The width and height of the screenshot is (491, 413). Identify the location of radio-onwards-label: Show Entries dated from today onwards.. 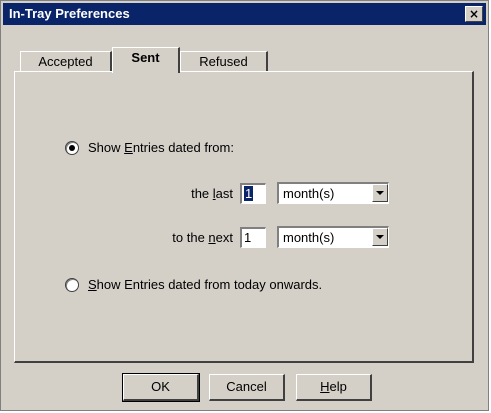
(205, 284).